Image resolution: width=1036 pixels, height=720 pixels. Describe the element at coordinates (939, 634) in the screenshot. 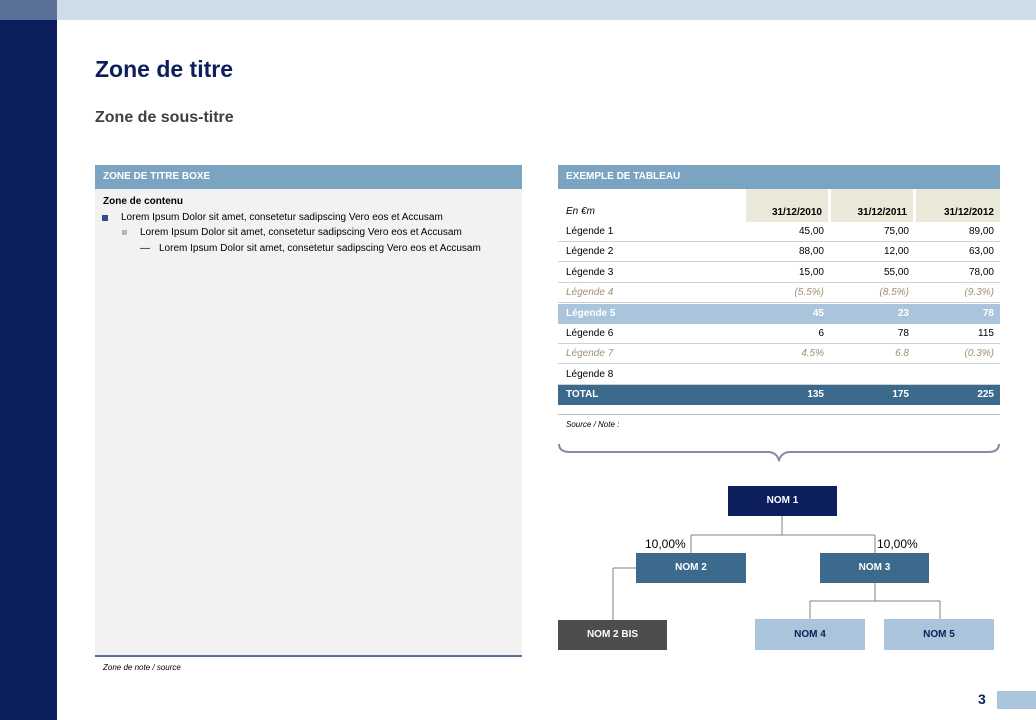

I see `org-node-nom5: NOM 5` at that location.